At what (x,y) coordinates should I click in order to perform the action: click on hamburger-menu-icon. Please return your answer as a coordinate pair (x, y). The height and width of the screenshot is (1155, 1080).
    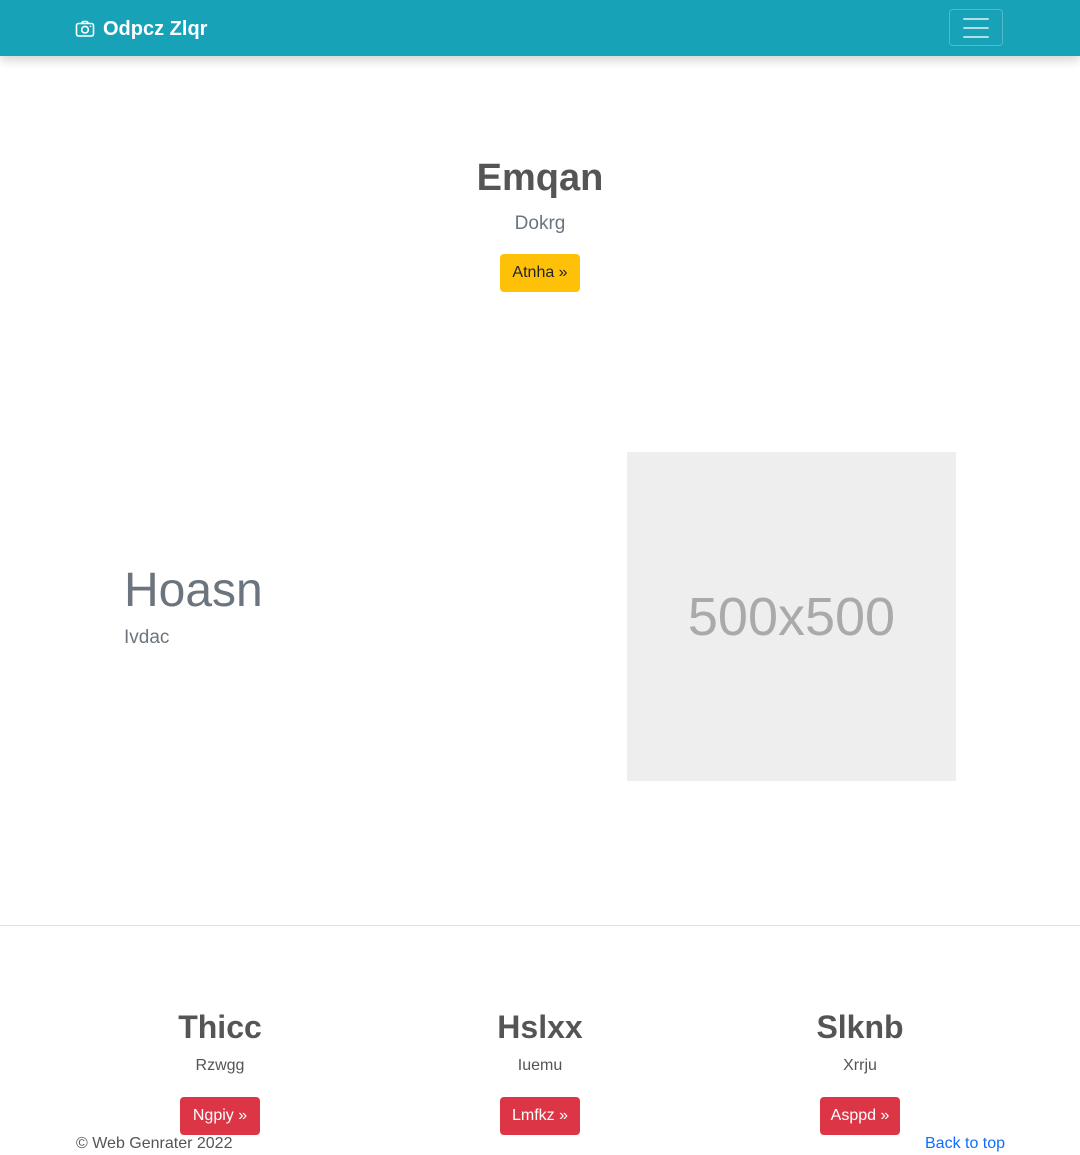
    Looking at the image, I should click on (976, 27).